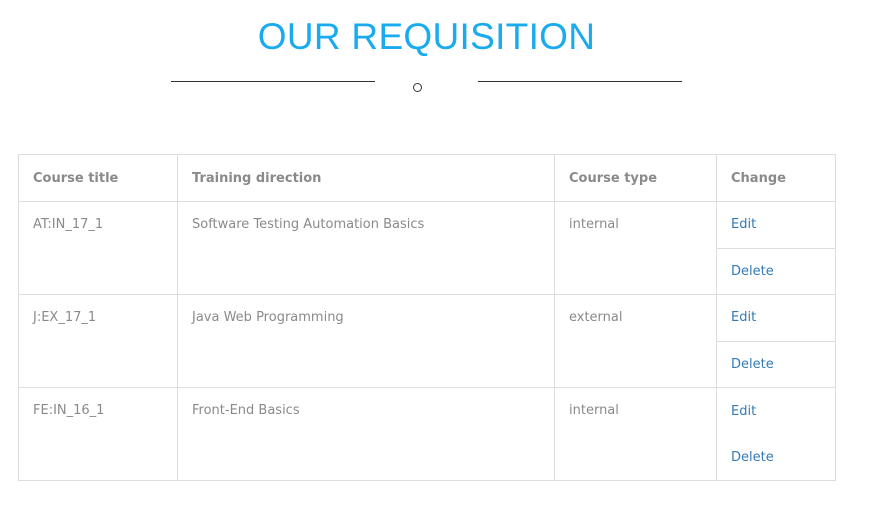  What do you see at coordinates (417, 87) in the screenshot?
I see `divider-circle-icon` at bounding box center [417, 87].